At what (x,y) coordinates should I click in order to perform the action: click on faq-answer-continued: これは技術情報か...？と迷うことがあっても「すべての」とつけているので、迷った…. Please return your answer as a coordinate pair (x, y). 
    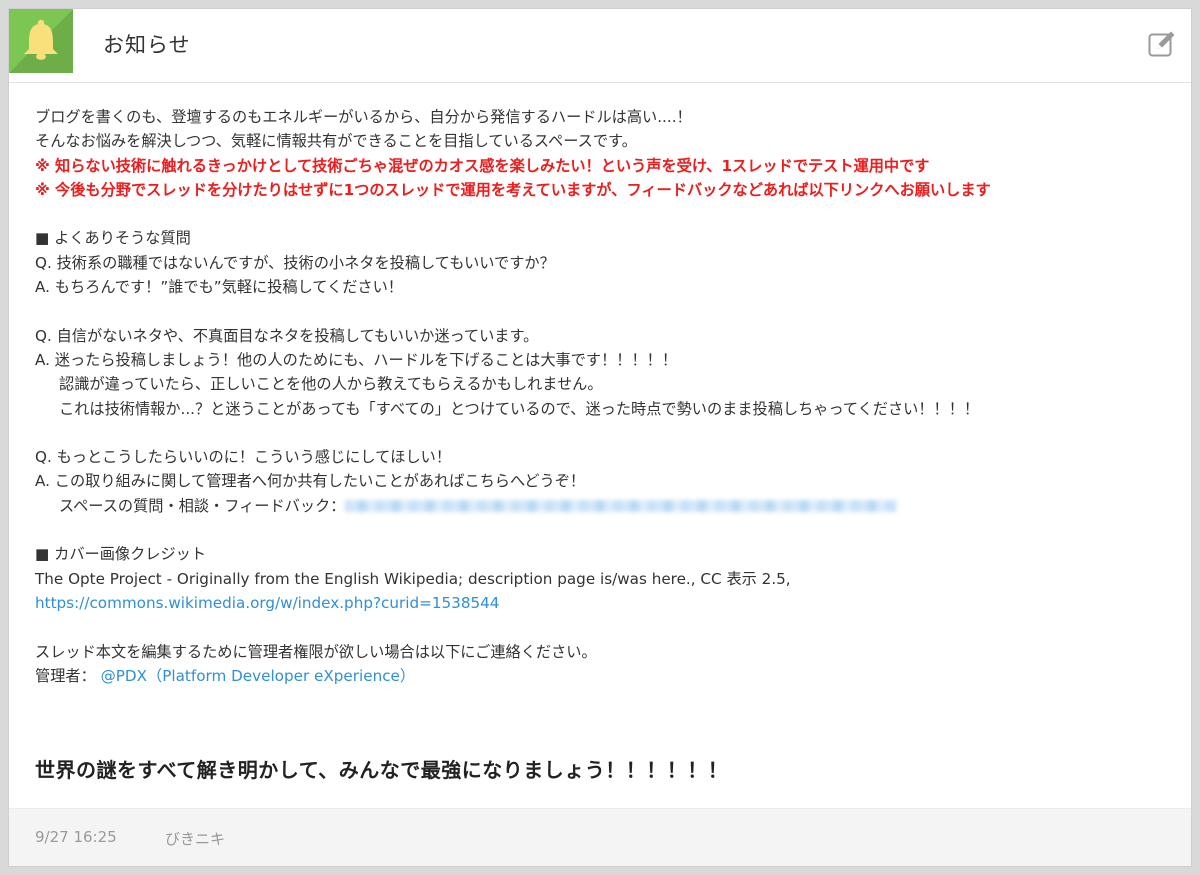
    Looking at the image, I should click on (519, 408).